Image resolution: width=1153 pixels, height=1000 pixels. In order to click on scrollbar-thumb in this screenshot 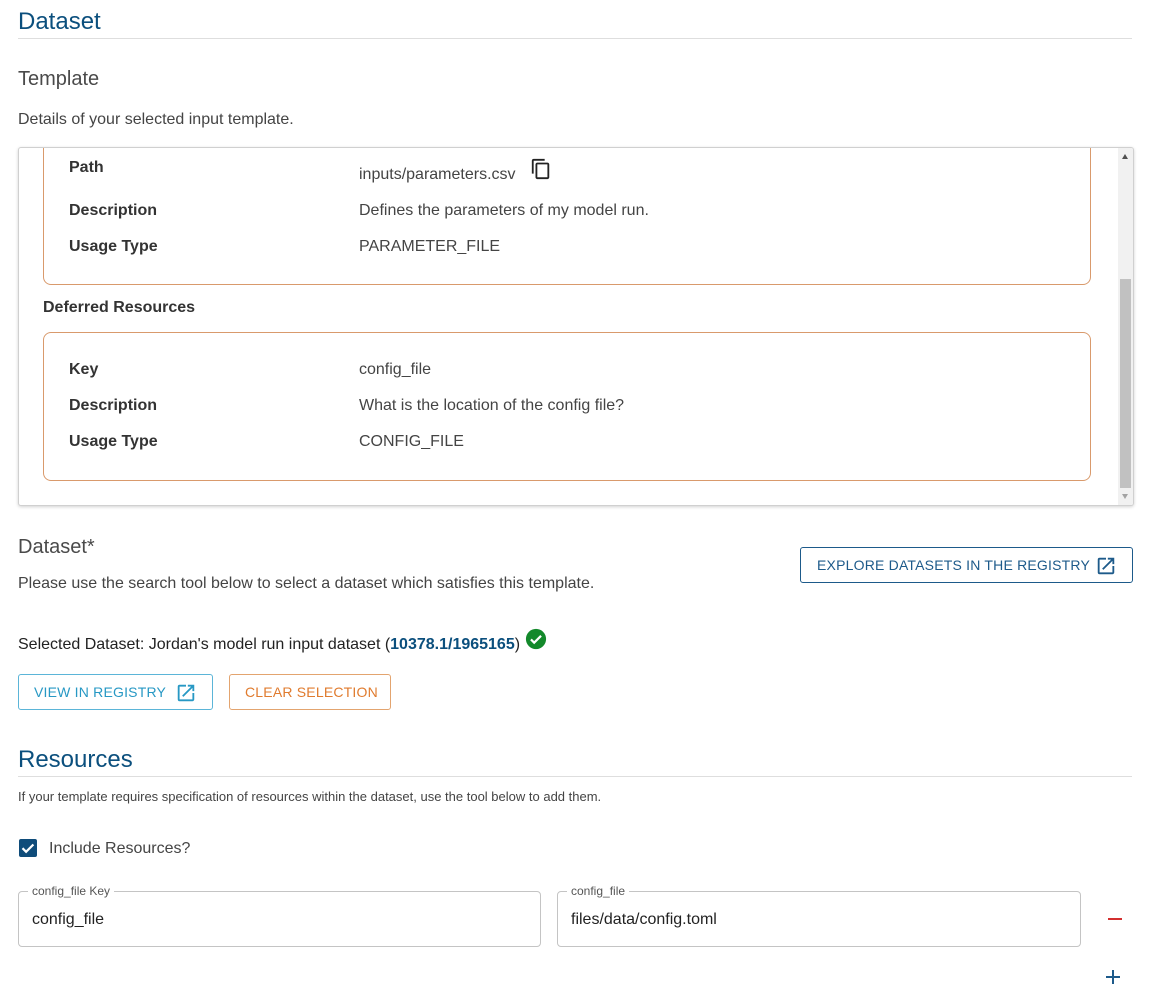, I will do `click(1125, 383)`.